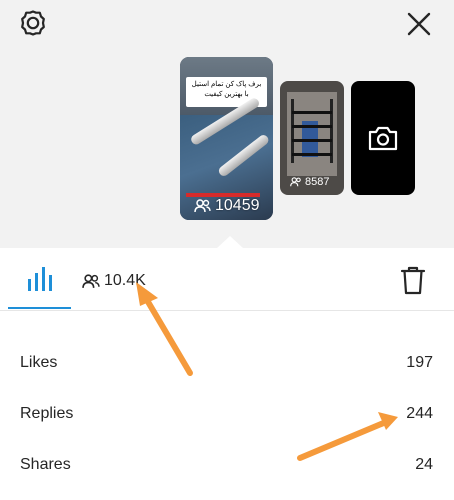 The height and width of the screenshot is (500, 454). I want to click on story-thumbnail: 8587, so click(312, 138).